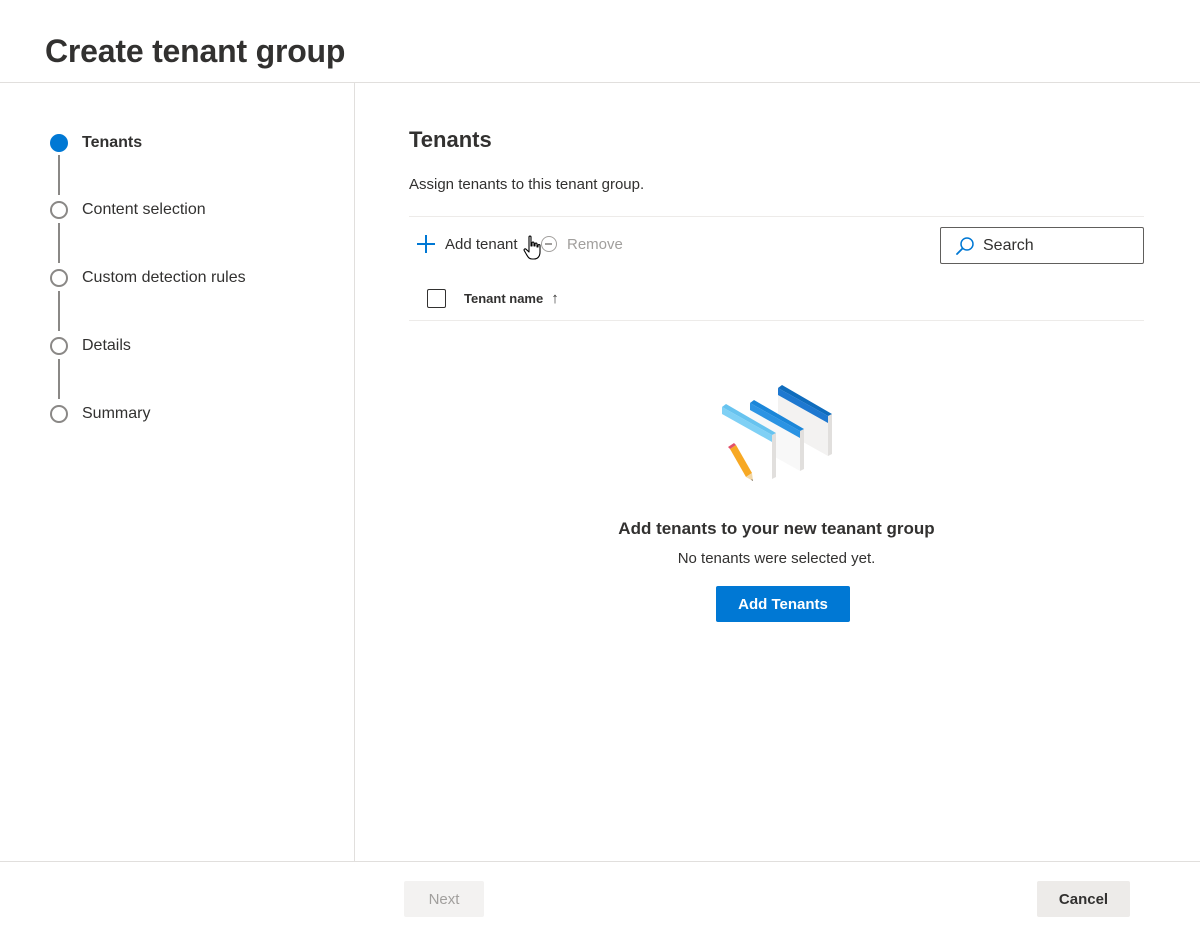 The height and width of the screenshot is (927, 1200). What do you see at coordinates (112, 142) in the screenshot?
I see `step-label: Tenants` at bounding box center [112, 142].